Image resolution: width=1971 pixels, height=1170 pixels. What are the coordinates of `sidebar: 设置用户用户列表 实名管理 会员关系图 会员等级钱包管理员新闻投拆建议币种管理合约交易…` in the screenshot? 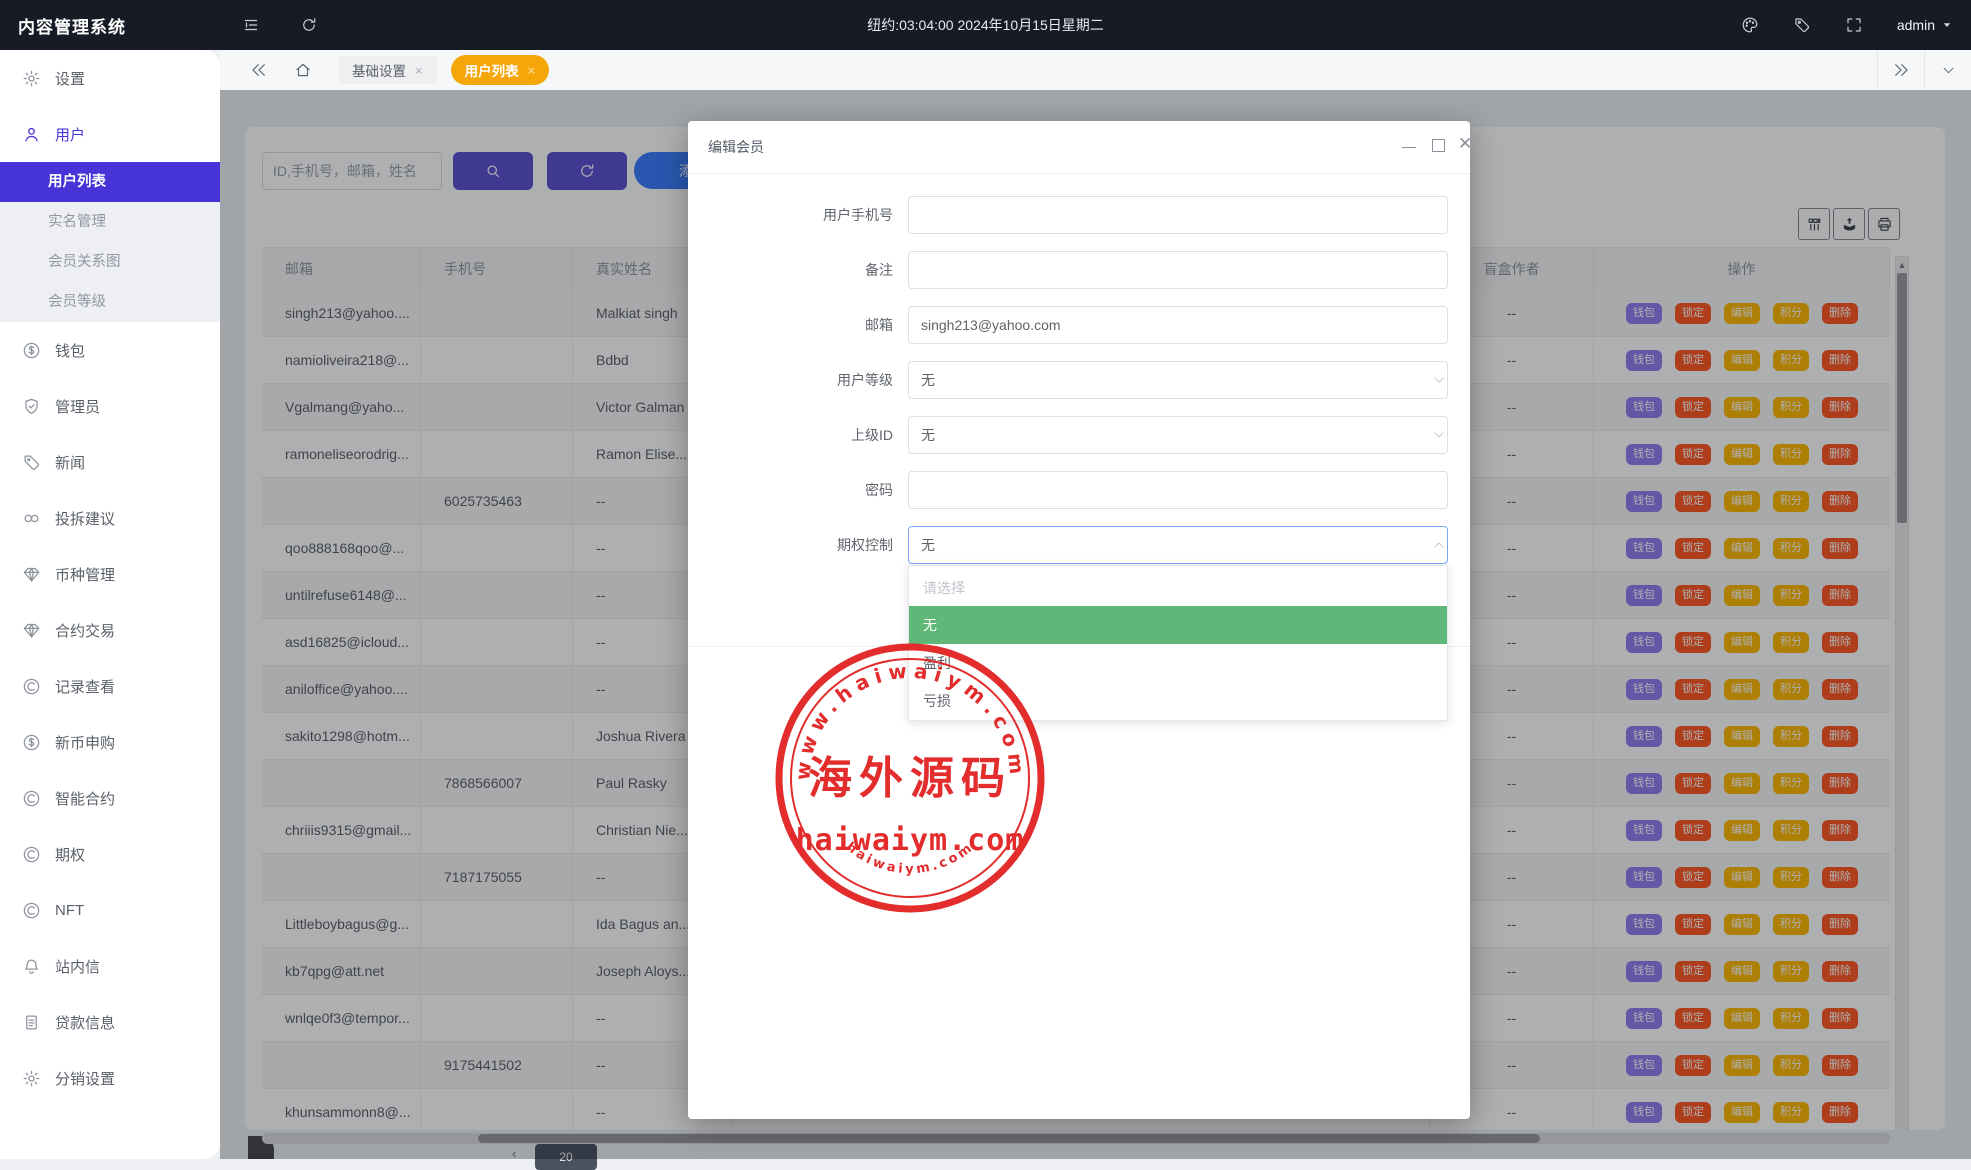 It's located at (110, 604).